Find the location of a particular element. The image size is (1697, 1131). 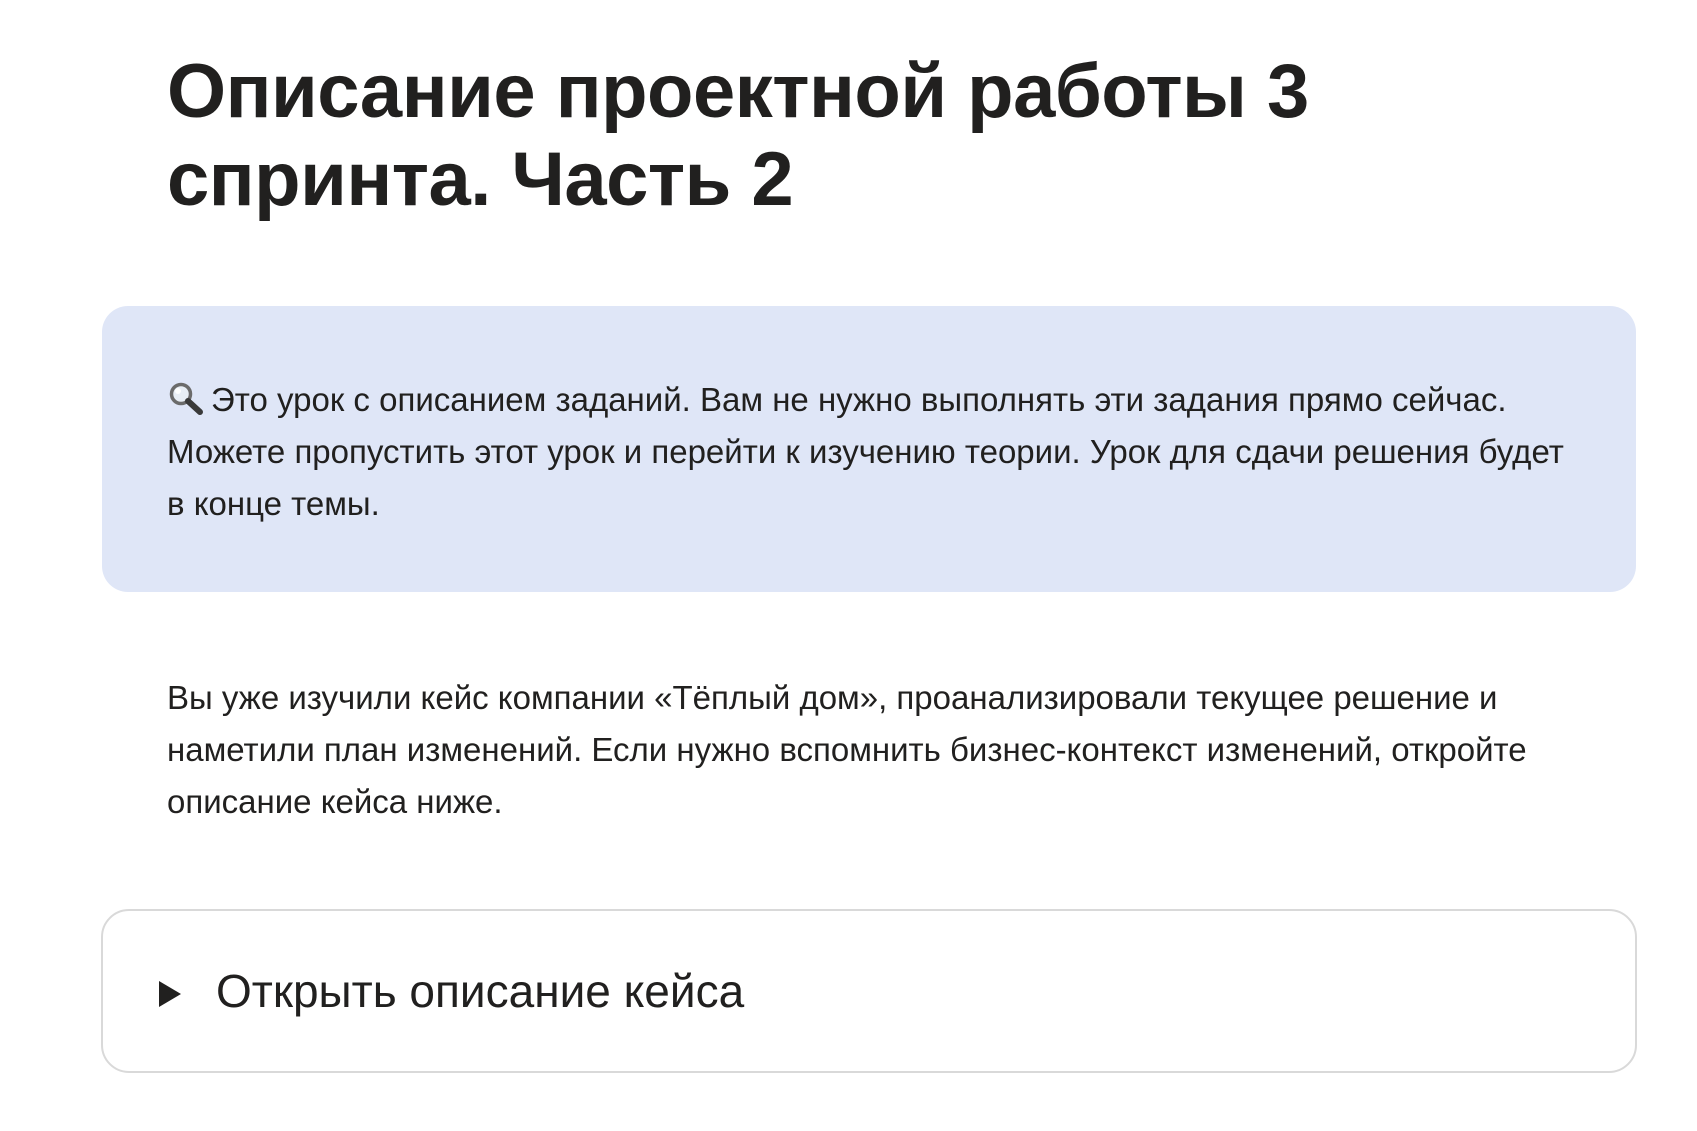

magnifying-glass-svg is located at coordinates (186, 398).